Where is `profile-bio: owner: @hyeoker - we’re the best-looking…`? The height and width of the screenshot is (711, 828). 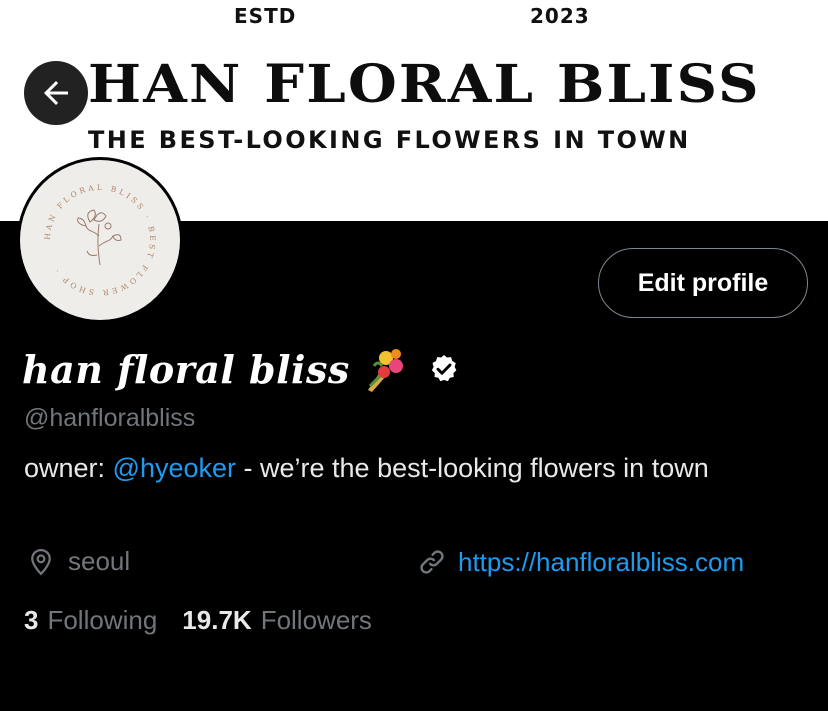
profile-bio: owner: @hyeoker - we’re the best-looking… is located at coordinates (414, 468).